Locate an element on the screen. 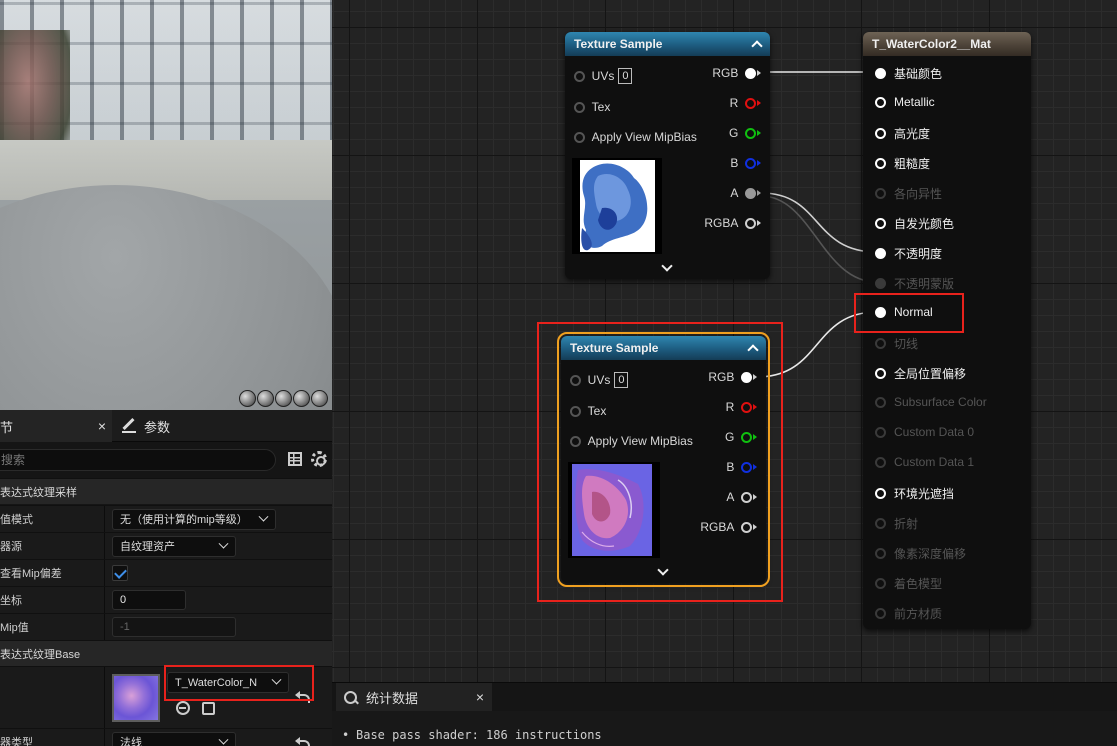 The width and height of the screenshot is (1117, 746). material-input-pin: 基础颜色 is located at coordinates (908, 73).